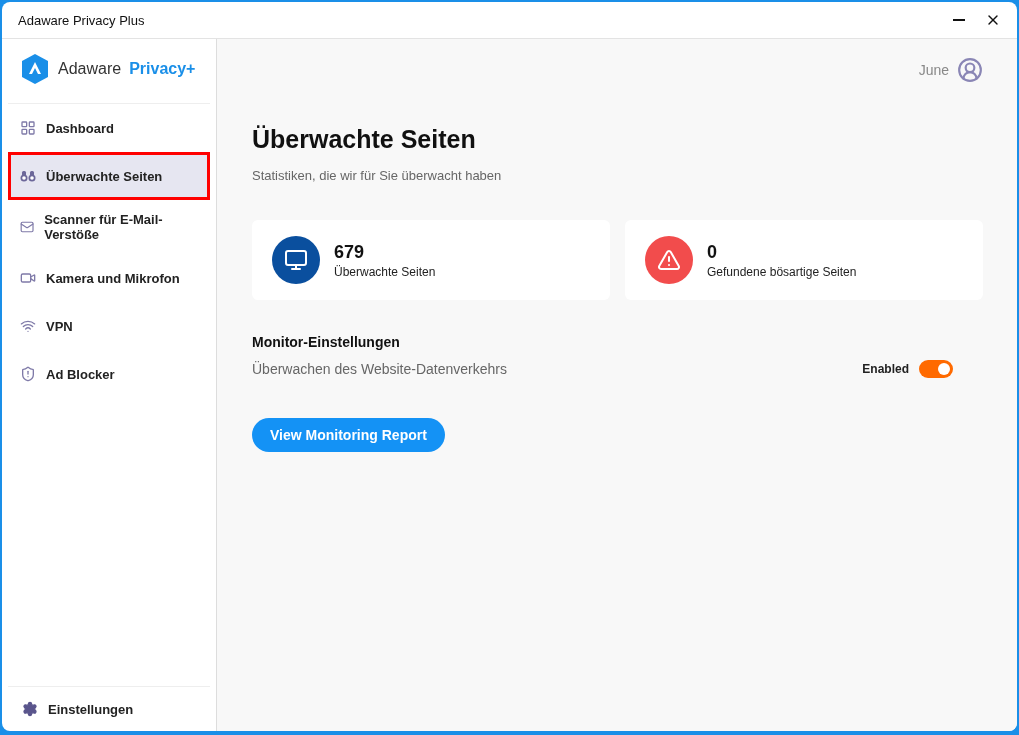 The image size is (1019, 735). What do you see at coordinates (970, 70) in the screenshot?
I see `avatar-icon` at bounding box center [970, 70].